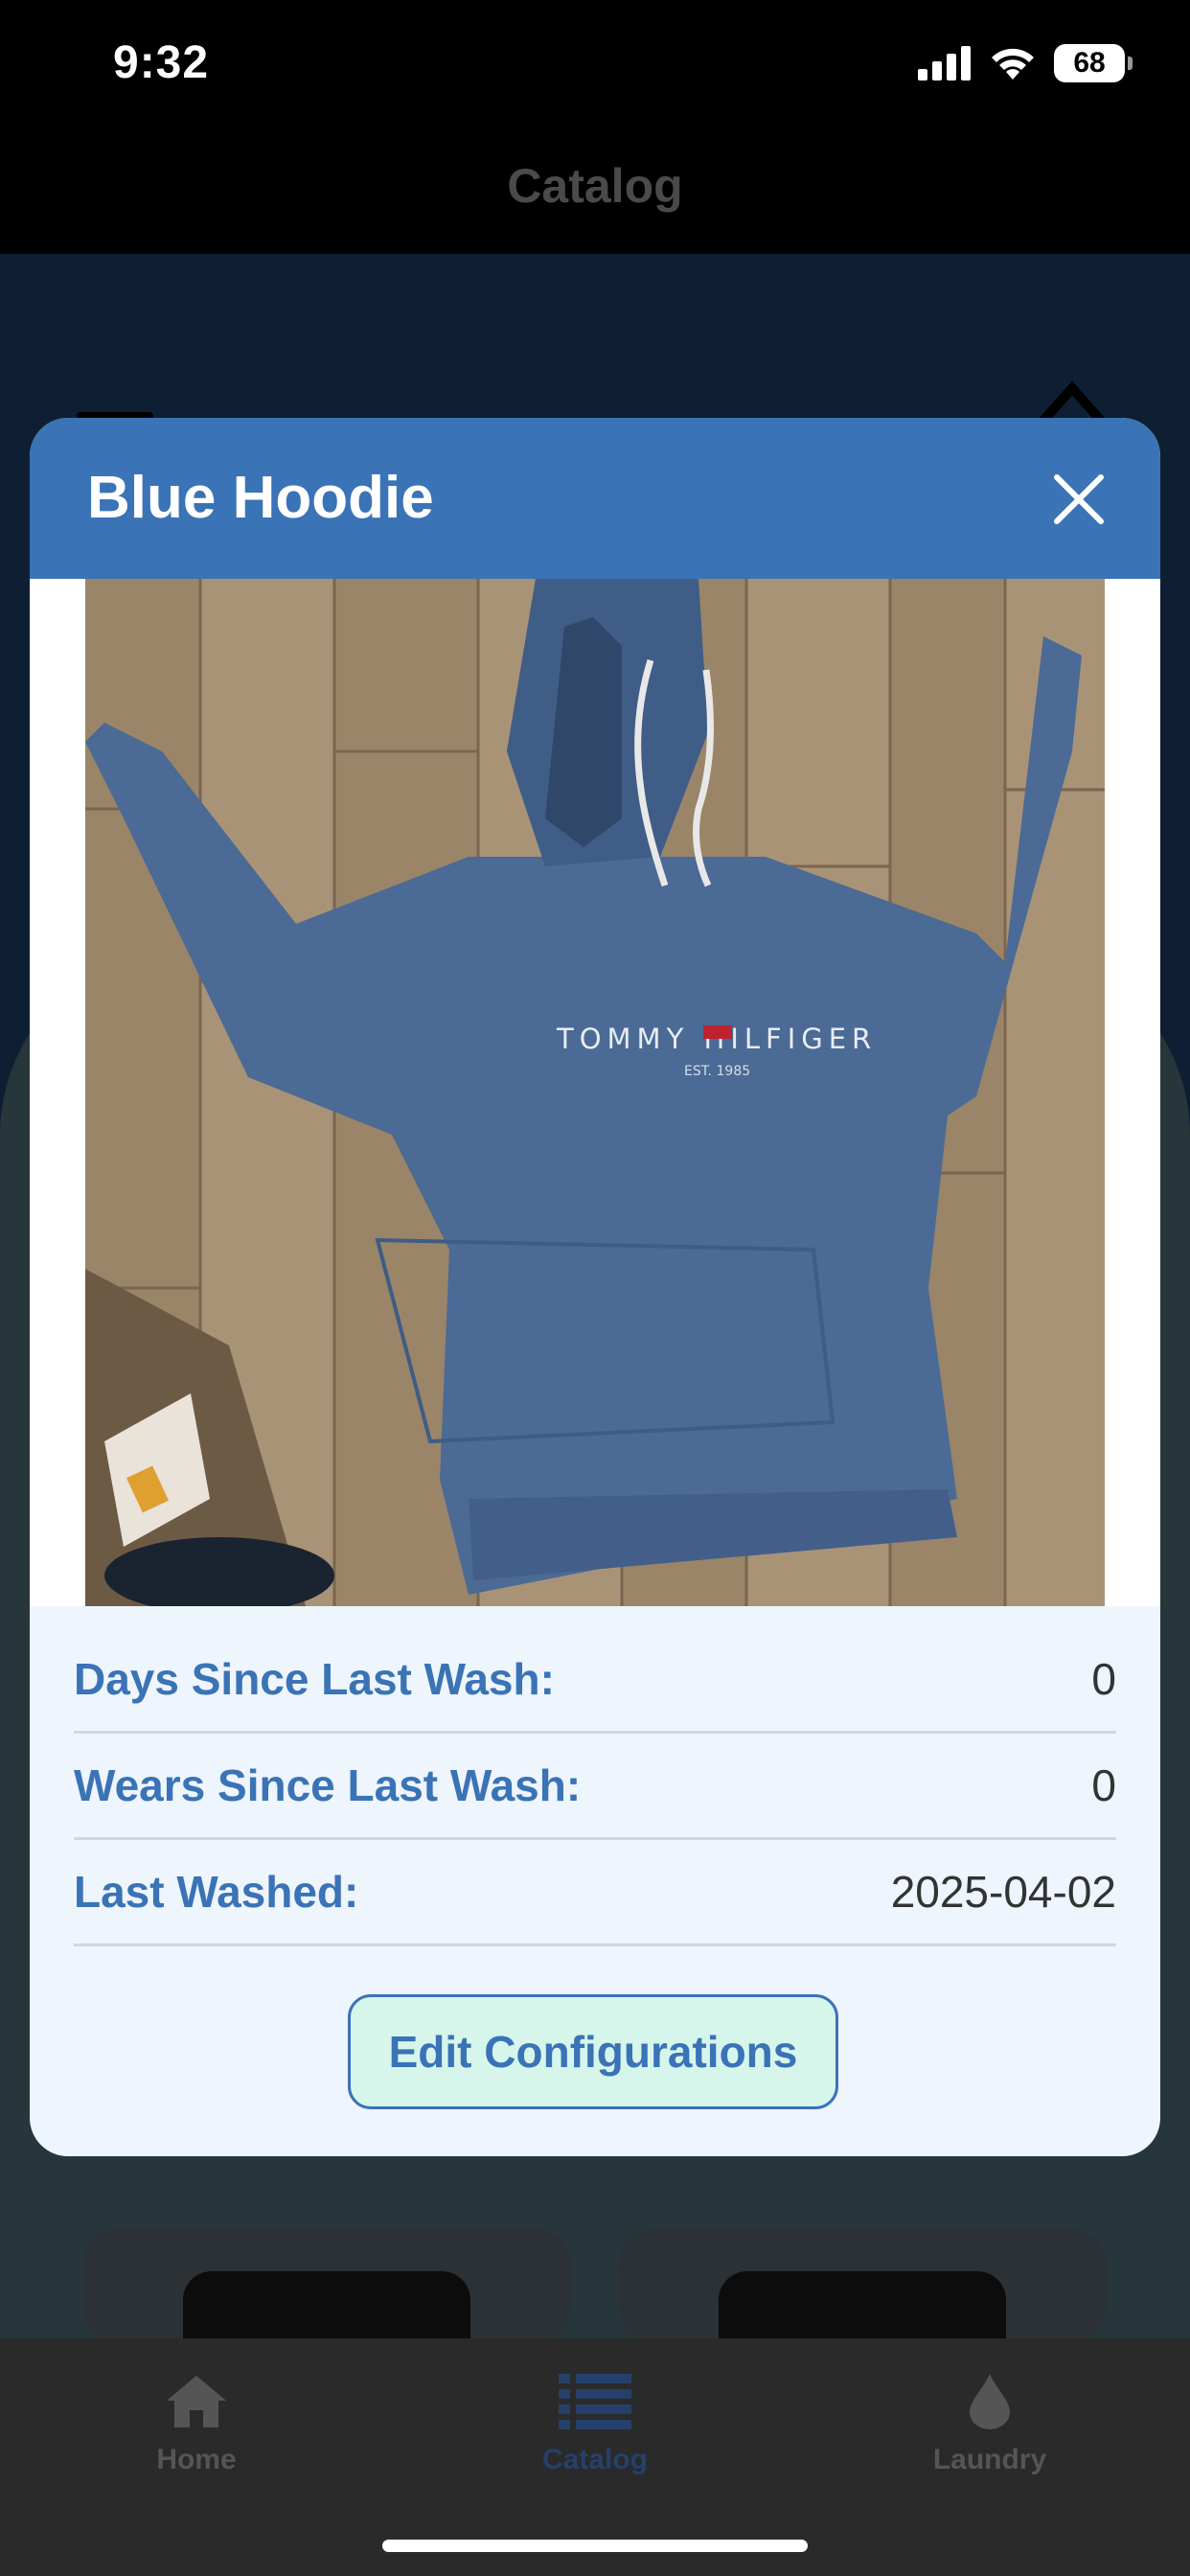 Image resolution: width=1190 pixels, height=2576 pixels. I want to click on stat-value: 2025-04-02, so click(1003, 1892).